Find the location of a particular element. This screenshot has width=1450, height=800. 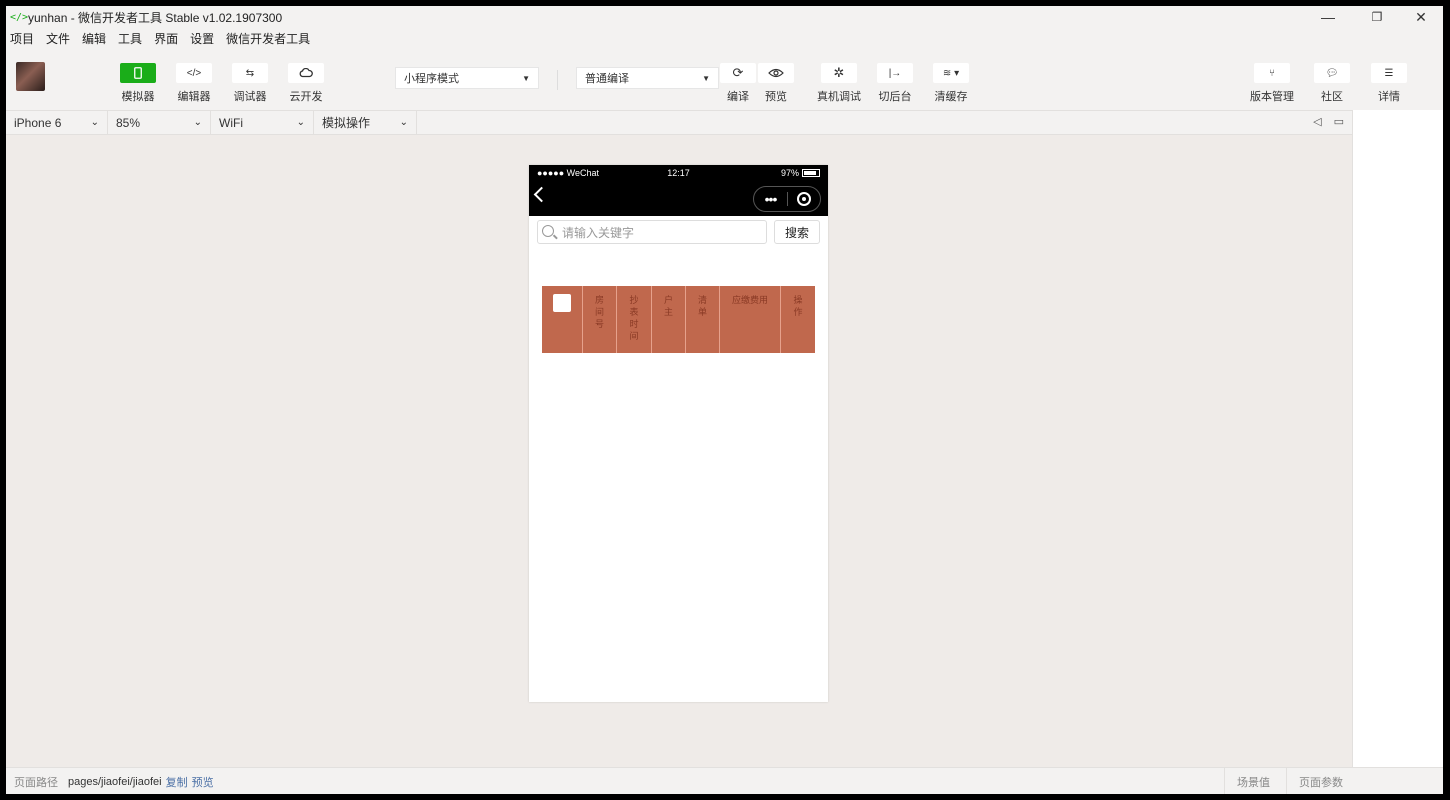

menu-bar: 项目 文件 编辑 工具 界面 设置 微信开发者工具 is located at coordinates (164, 38).